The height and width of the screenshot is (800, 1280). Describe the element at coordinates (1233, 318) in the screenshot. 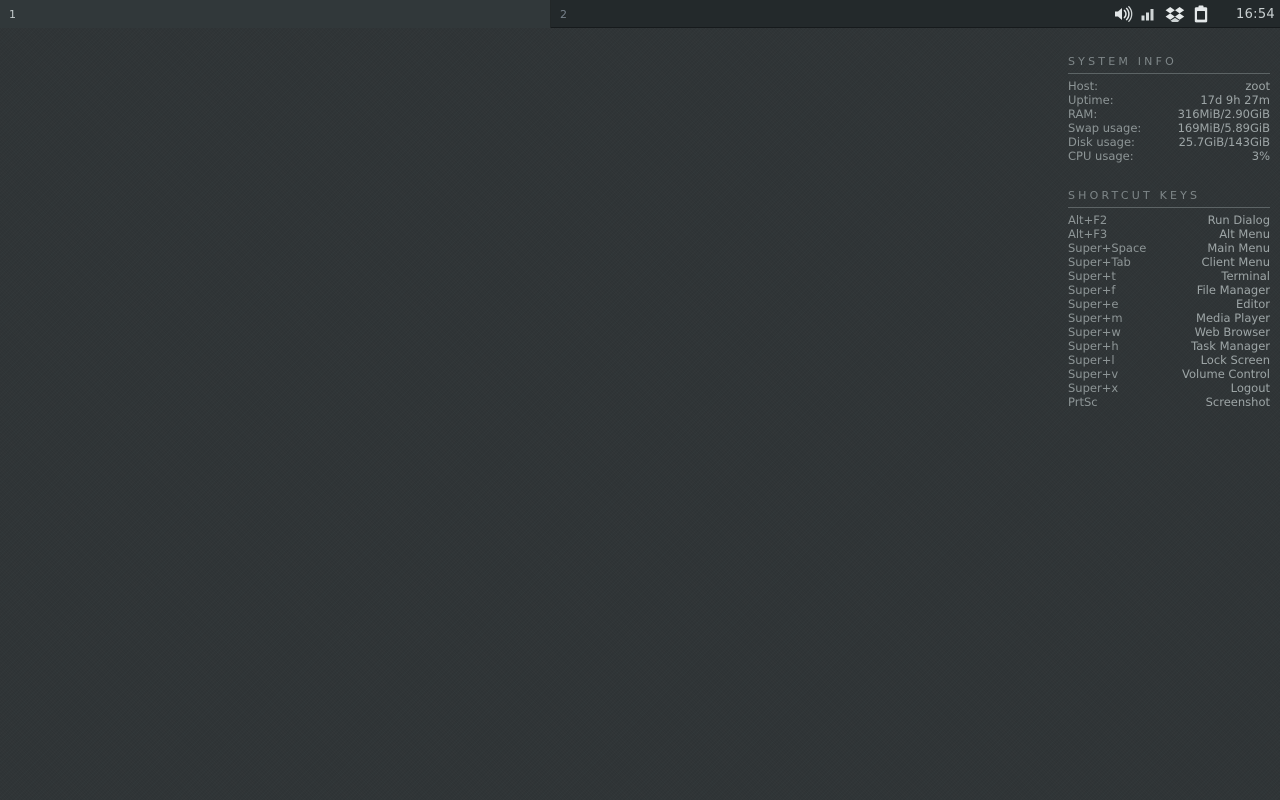

I see `shortcut-action: Media Player` at that location.